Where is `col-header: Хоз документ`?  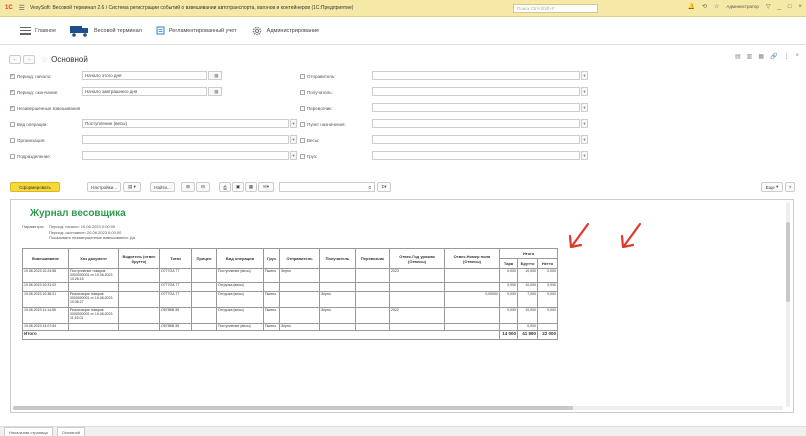
col-header: Хоз документ is located at coordinates (93, 258).